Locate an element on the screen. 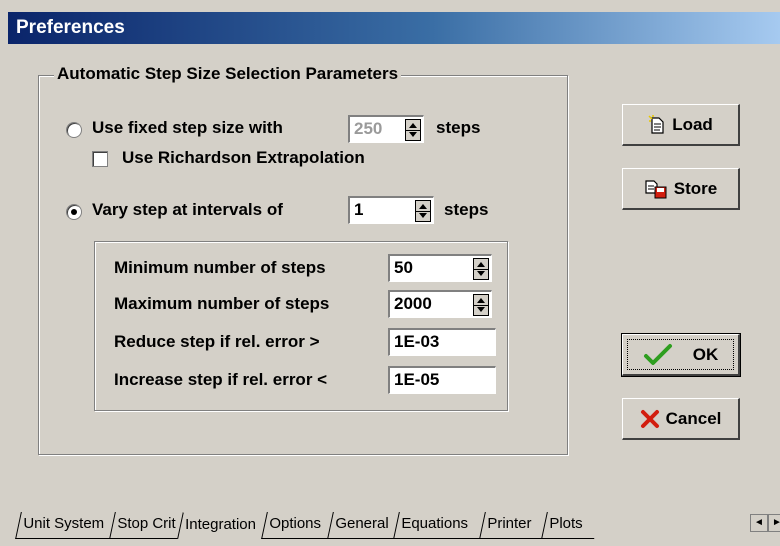 Image resolution: width=780 pixels, height=546 pixels. max-steps-value: 2000 is located at coordinates (413, 303).